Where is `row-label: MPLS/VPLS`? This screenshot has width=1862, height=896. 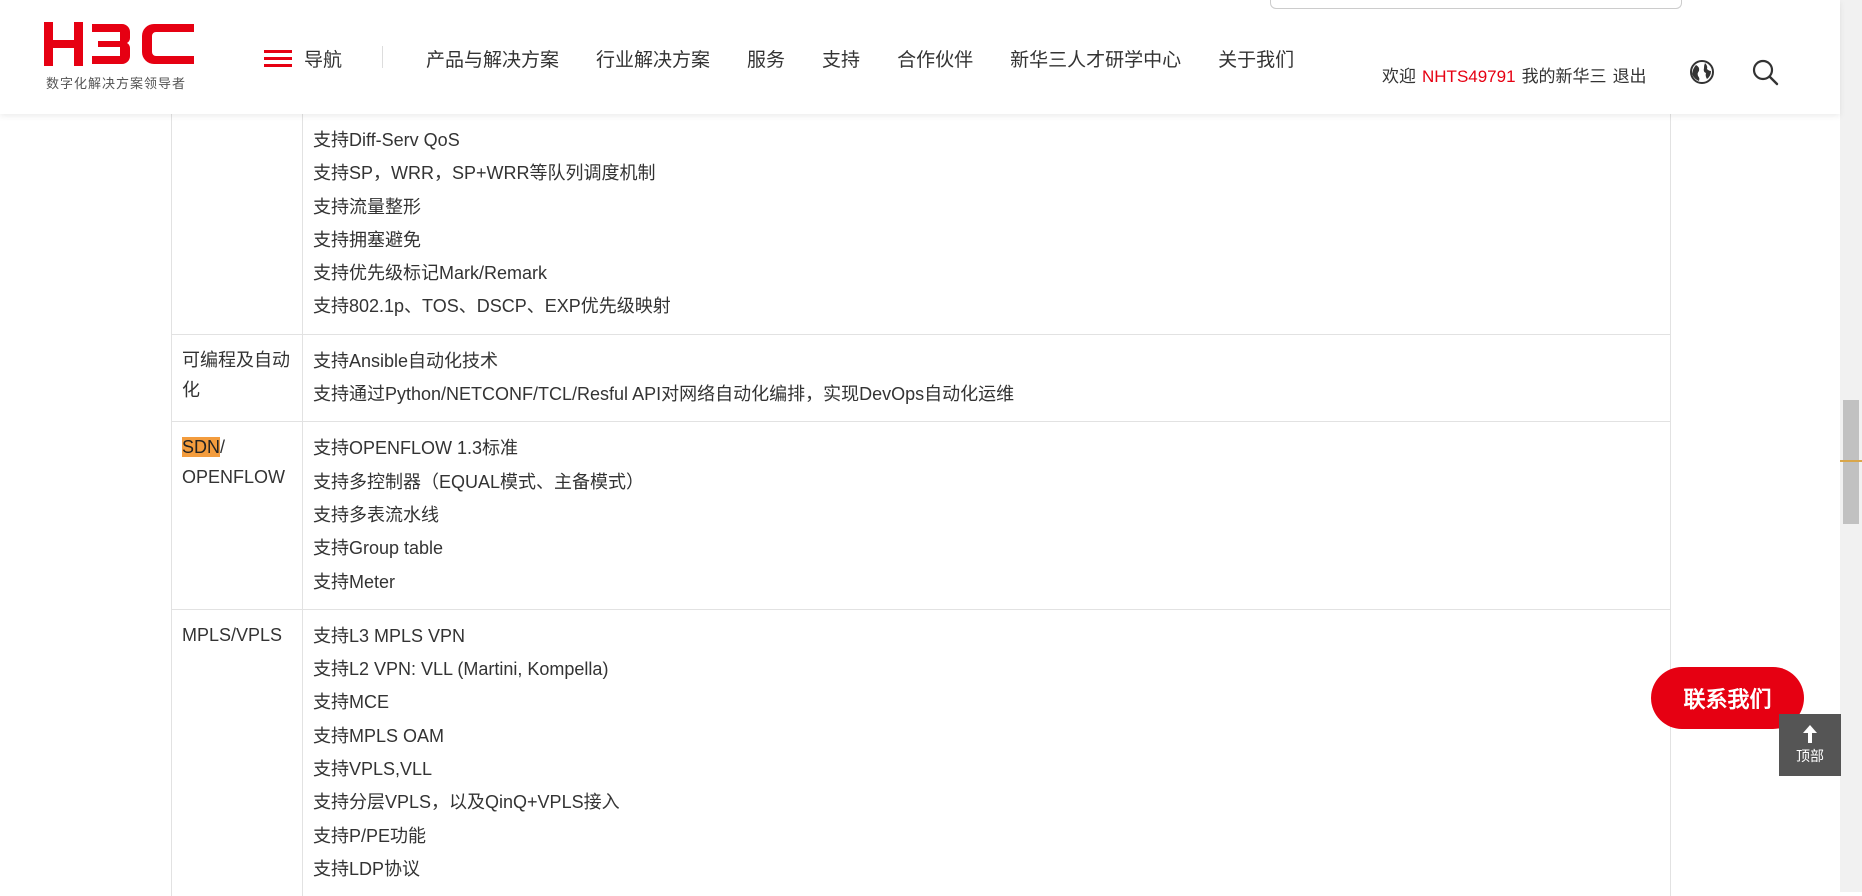 row-label: MPLS/VPLS is located at coordinates (237, 752).